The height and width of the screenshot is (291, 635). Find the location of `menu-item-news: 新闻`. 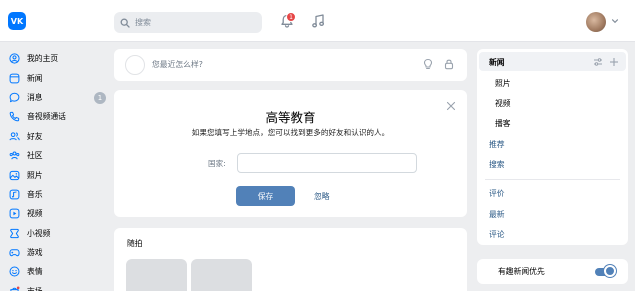

menu-item-news: 新闻 is located at coordinates (497, 62).